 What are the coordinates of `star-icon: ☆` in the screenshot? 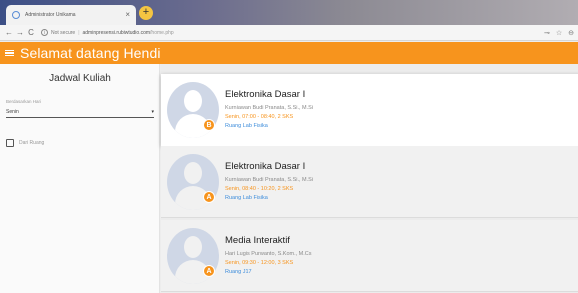 It's located at (559, 33).